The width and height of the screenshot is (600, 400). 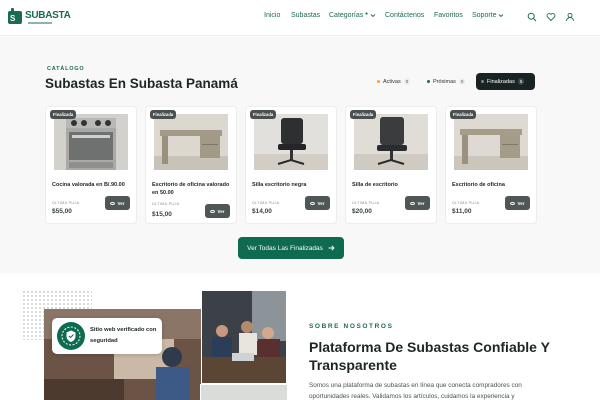 What do you see at coordinates (331, 248) in the screenshot?
I see `arrow-right-icon` at bounding box center [331, 248].